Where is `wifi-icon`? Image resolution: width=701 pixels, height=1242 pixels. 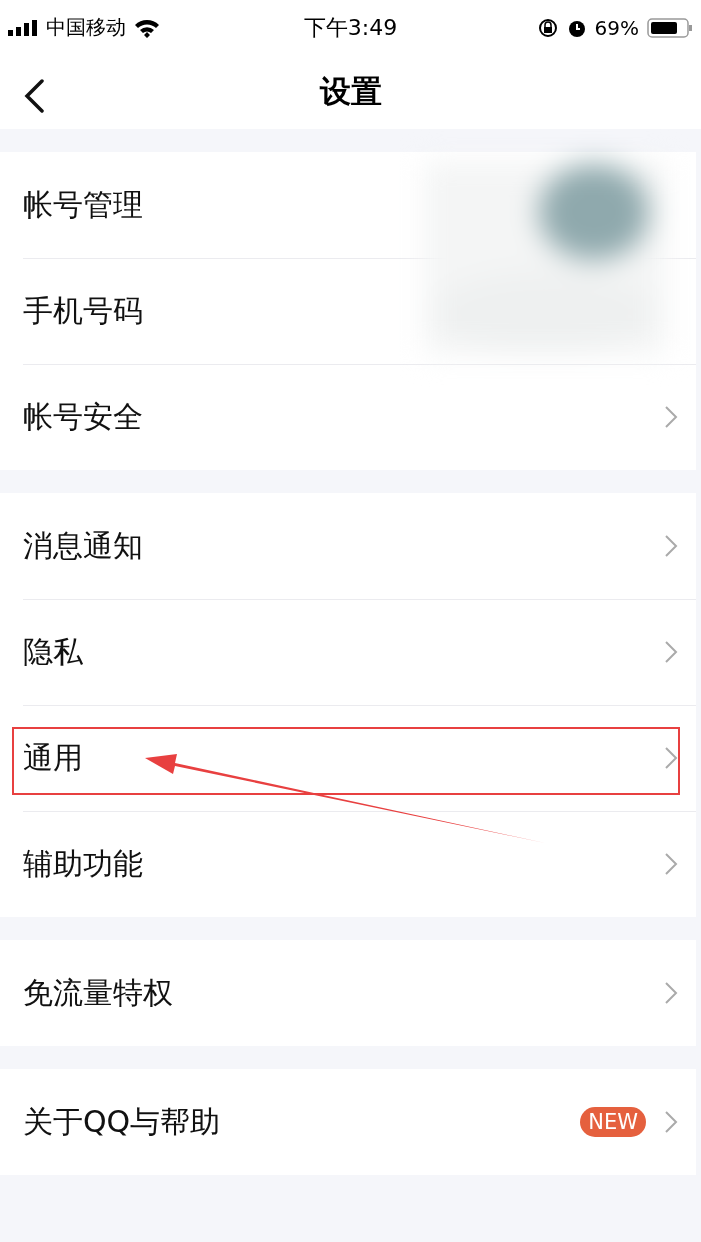 wifi-icon is located at coordinates (147, 27).